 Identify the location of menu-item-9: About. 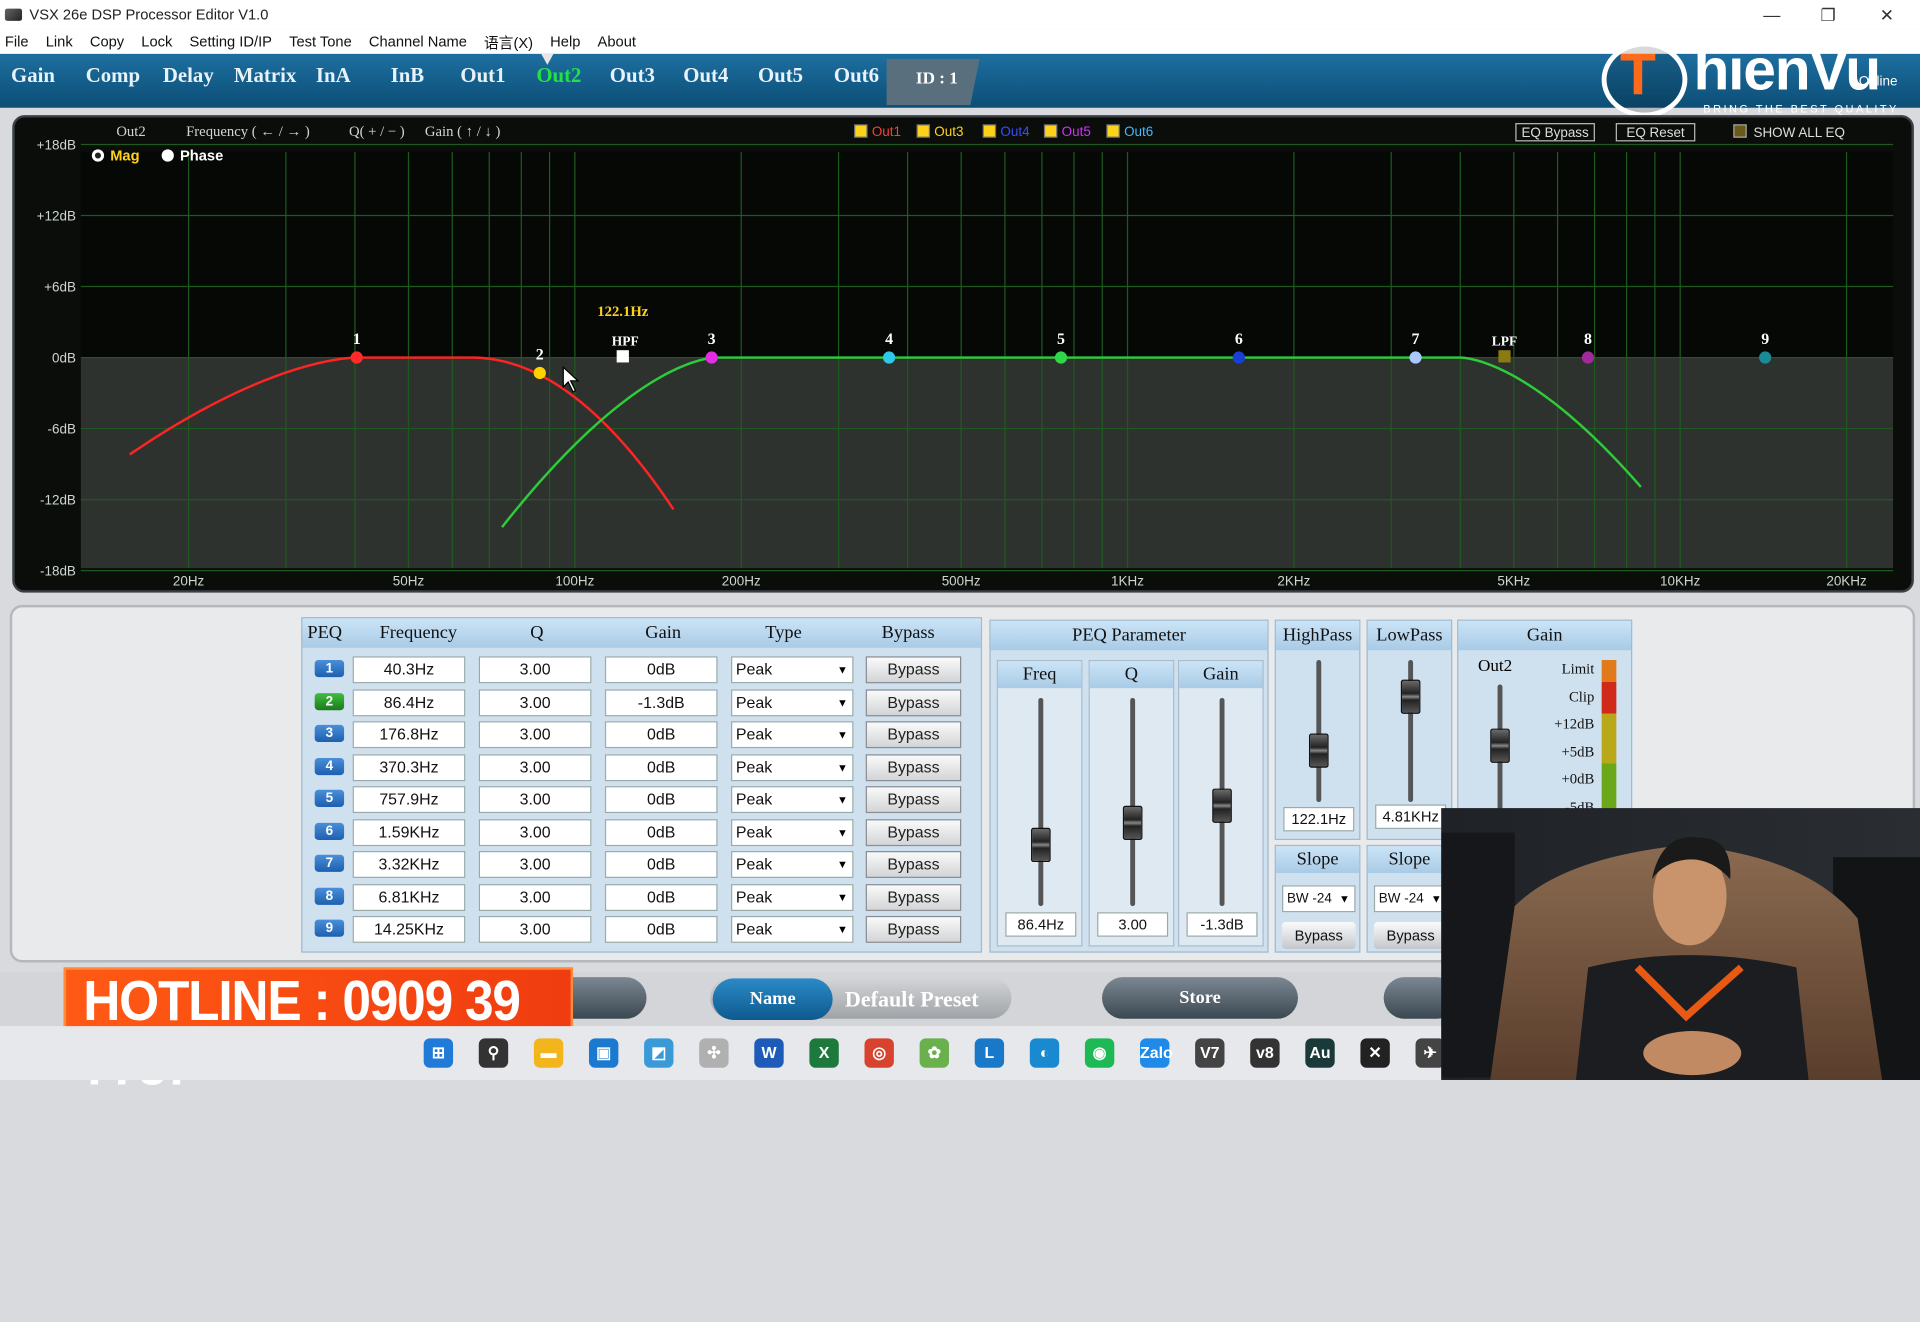
(617, 41).